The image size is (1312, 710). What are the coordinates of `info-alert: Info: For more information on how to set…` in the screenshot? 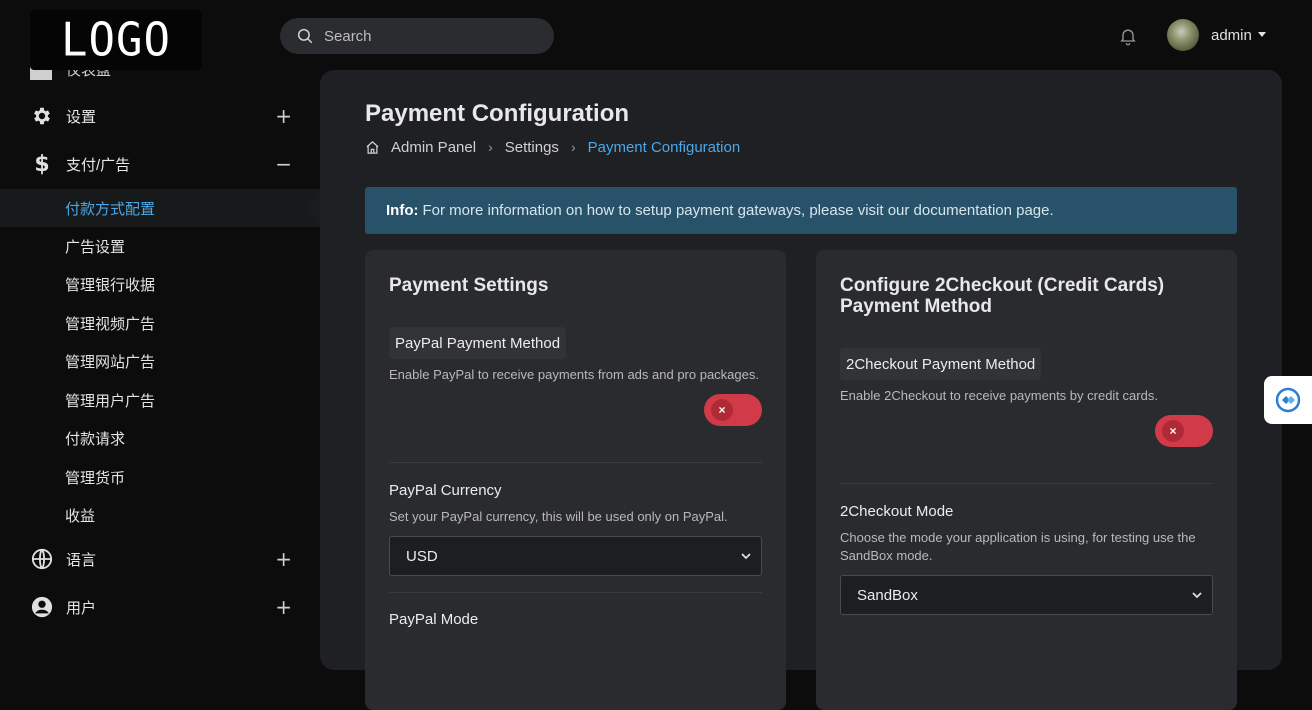 It's located at (801, 210).